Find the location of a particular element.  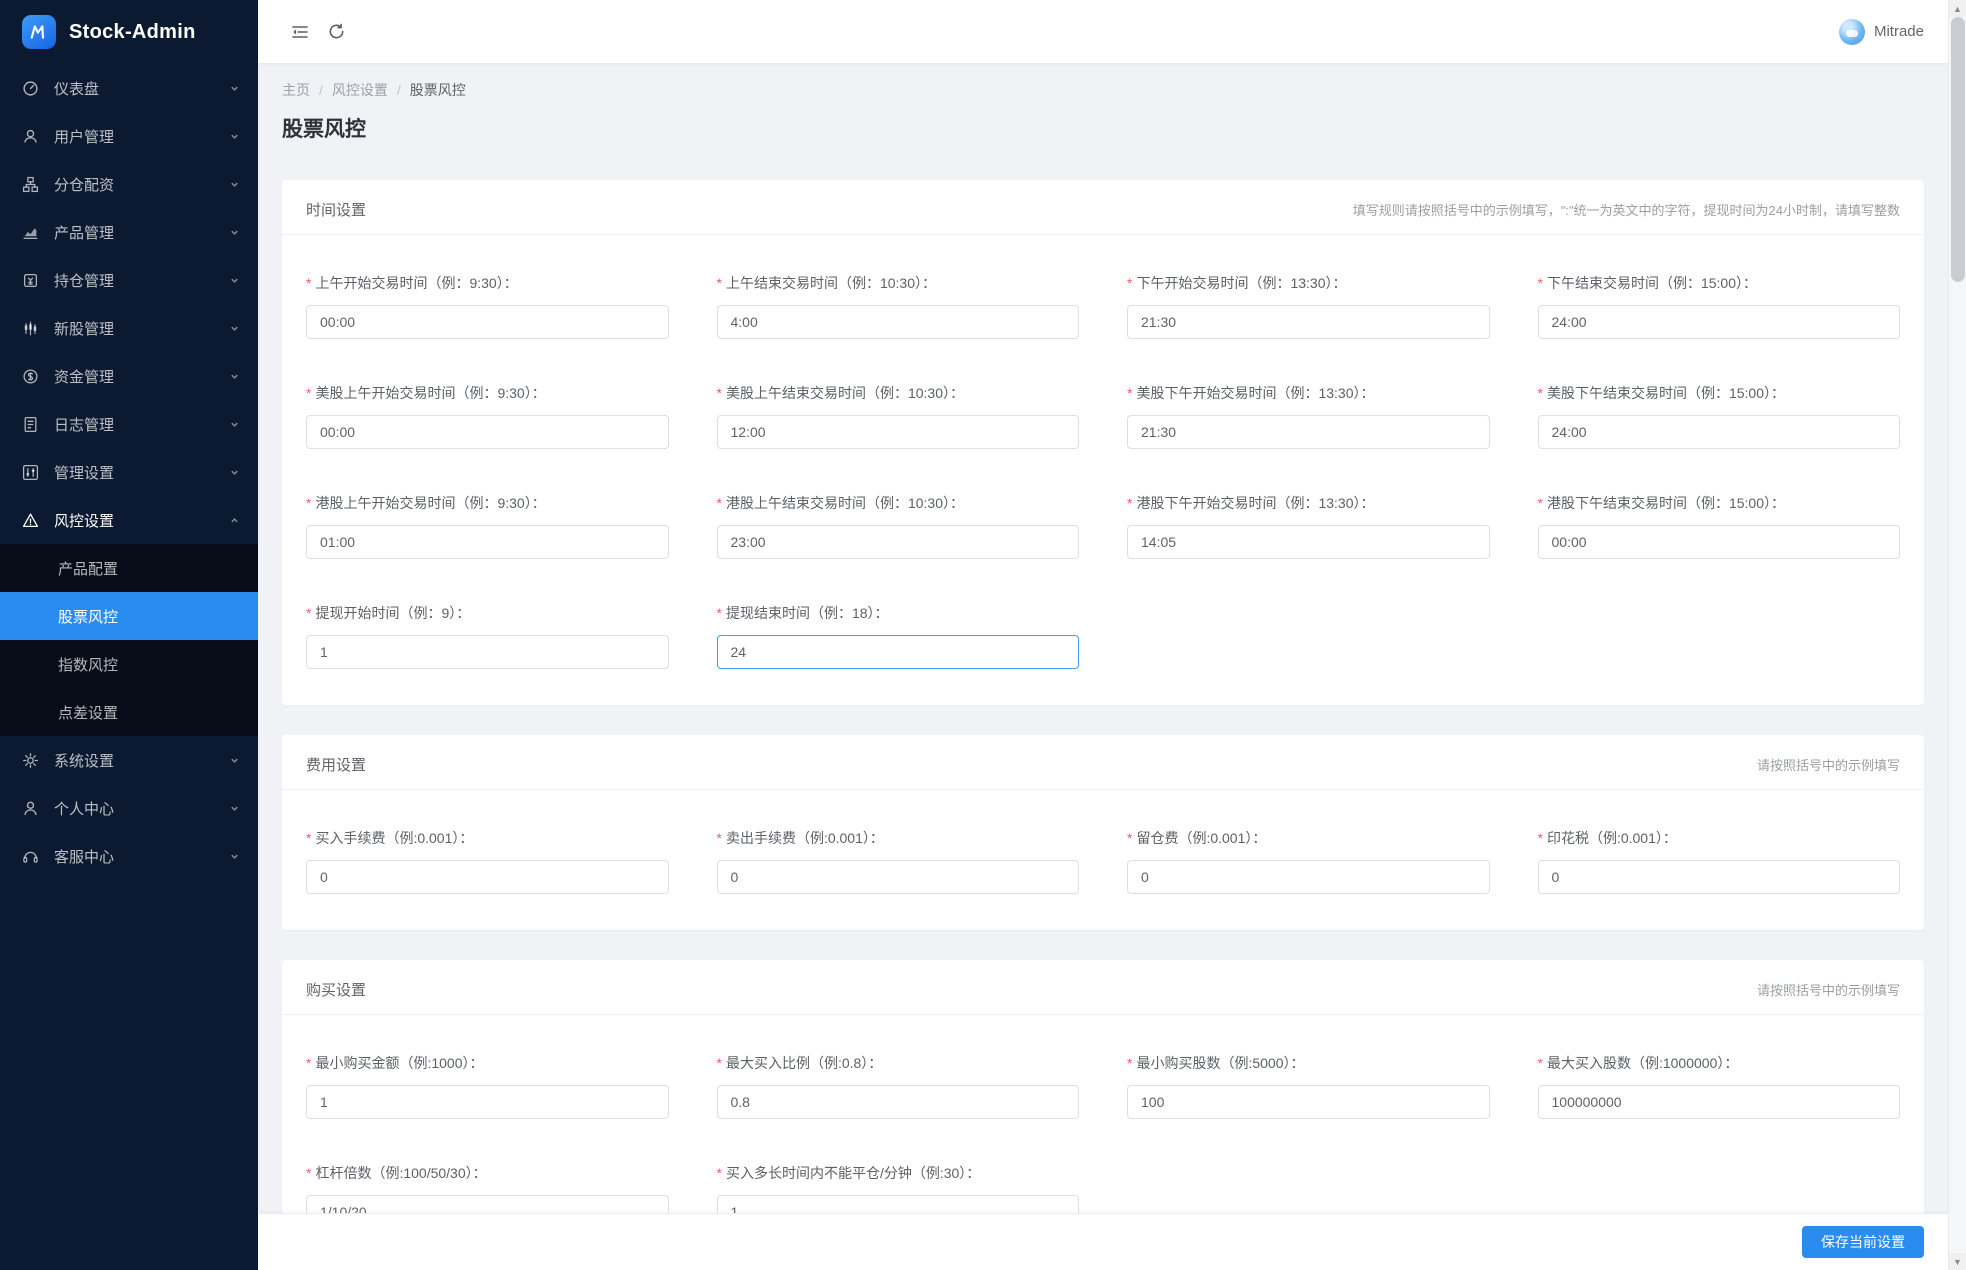

brand-header: Stock-Admin is located at coordinates (129, 32).